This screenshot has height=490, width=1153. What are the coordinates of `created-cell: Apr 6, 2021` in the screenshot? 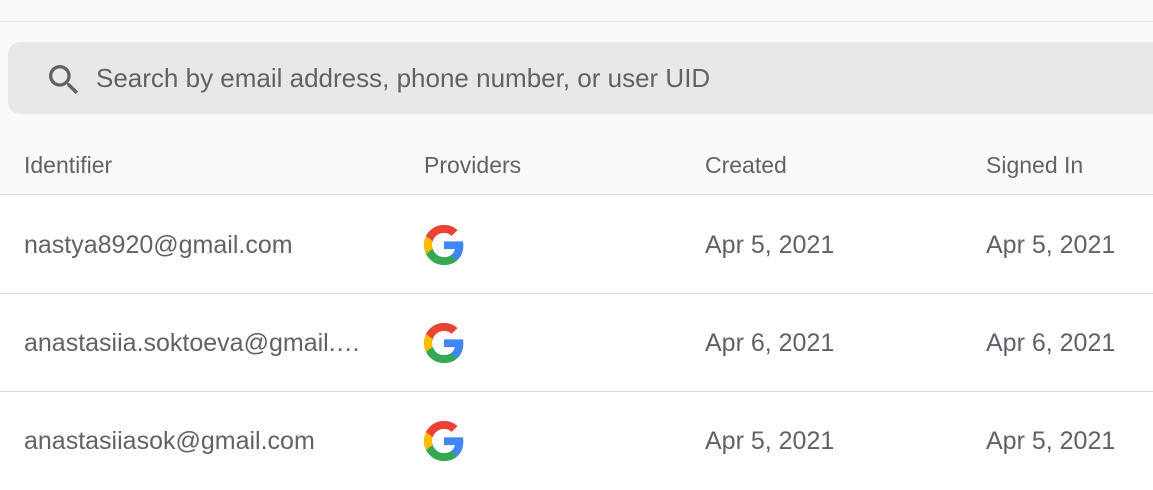 It's located at (770, 342).